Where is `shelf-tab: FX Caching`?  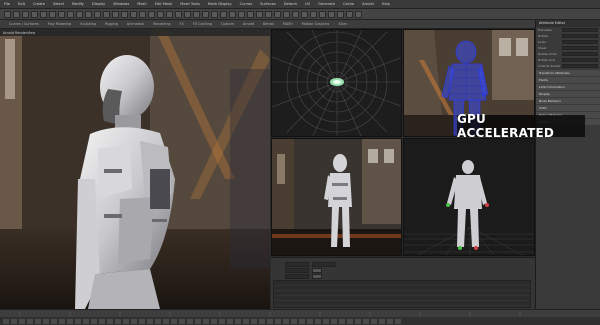 shelf-tab: FX Caching is located at coordinates (202, 24).